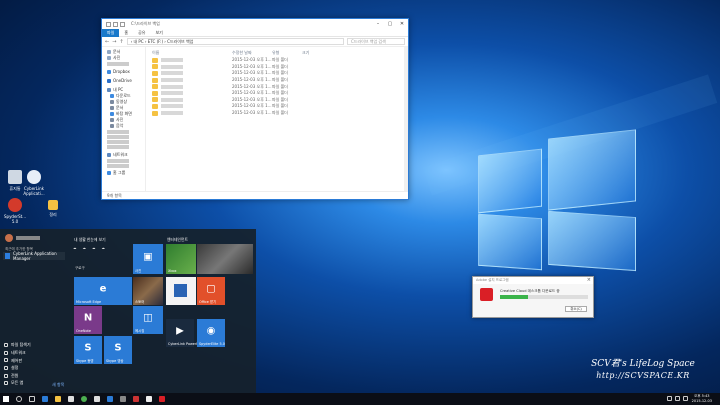  Describe the element at coordinates (158, 33) in the screenshot. I see `tab-view: 보기` at that location.